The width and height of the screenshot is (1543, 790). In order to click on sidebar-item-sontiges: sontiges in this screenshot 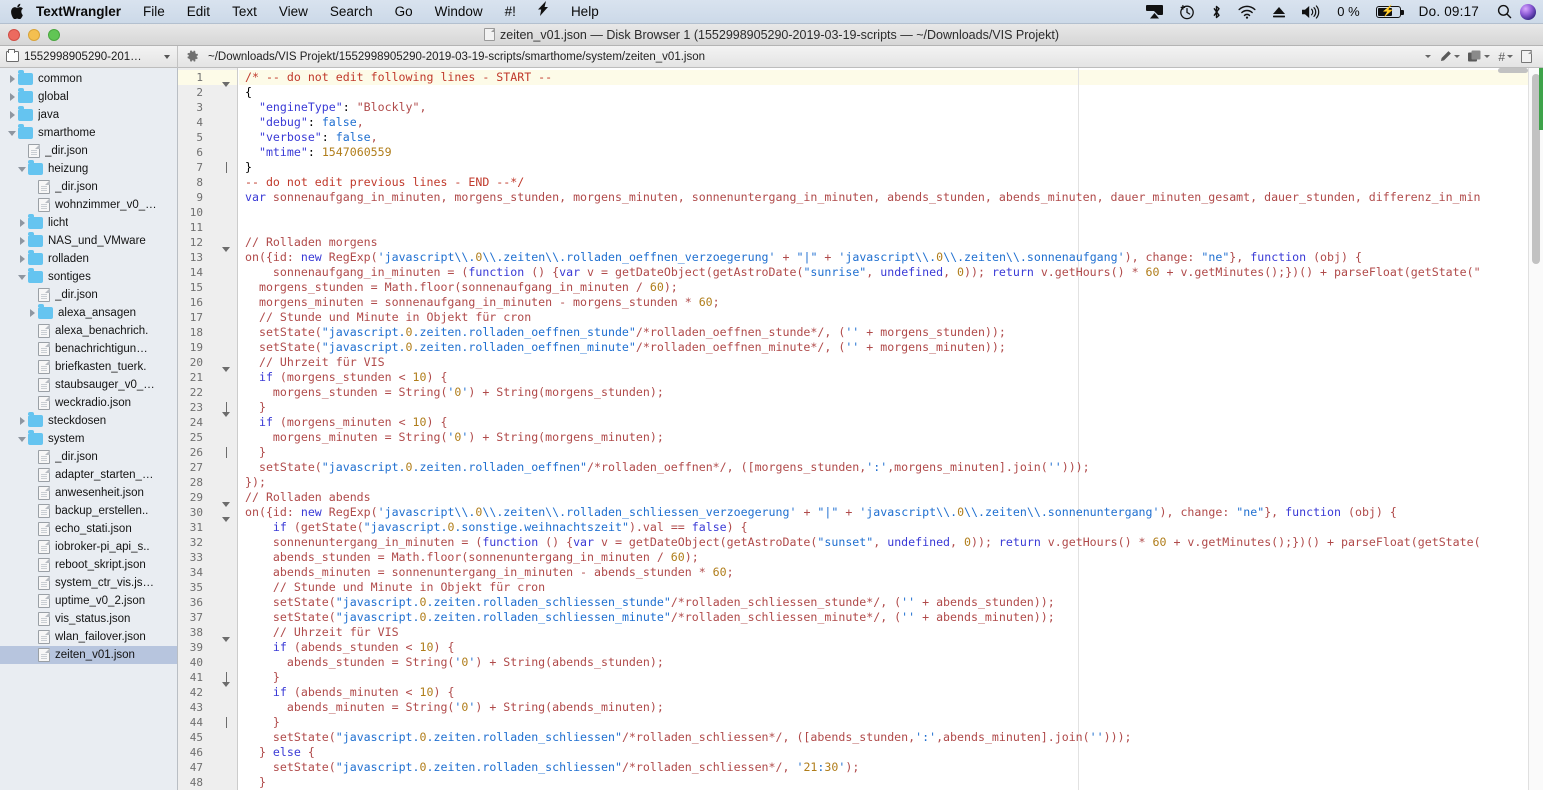, I will do `click(88, 277)`.